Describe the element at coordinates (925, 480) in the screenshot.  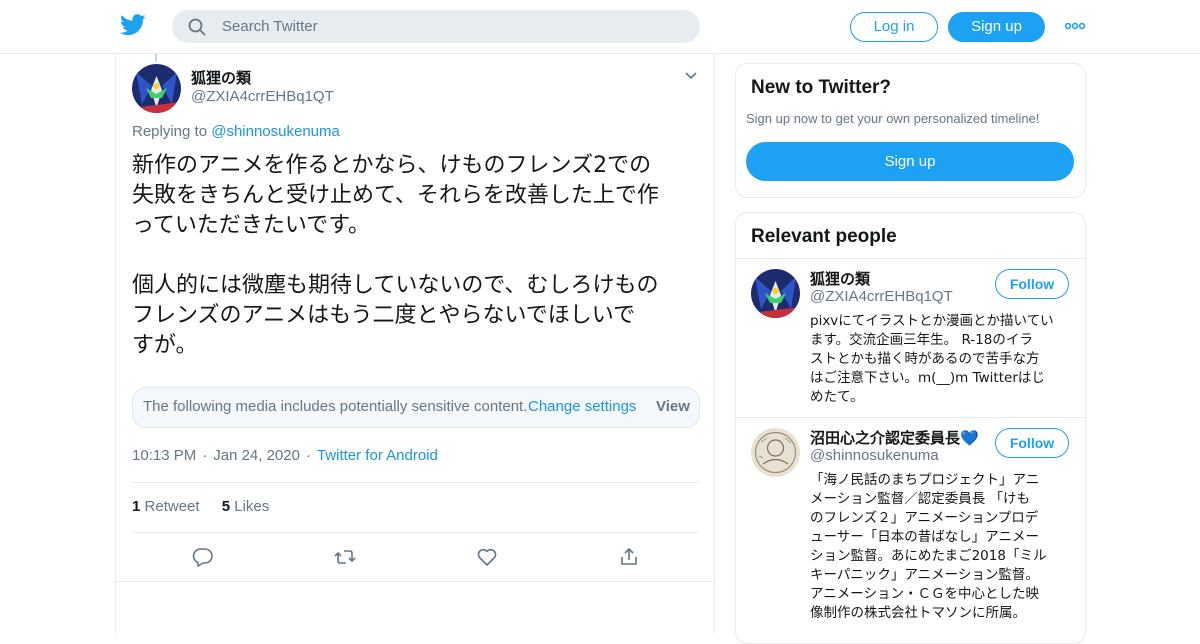
I see `bio-line: 「海ノ民話のまちプロジェクト」アニ` at that location.